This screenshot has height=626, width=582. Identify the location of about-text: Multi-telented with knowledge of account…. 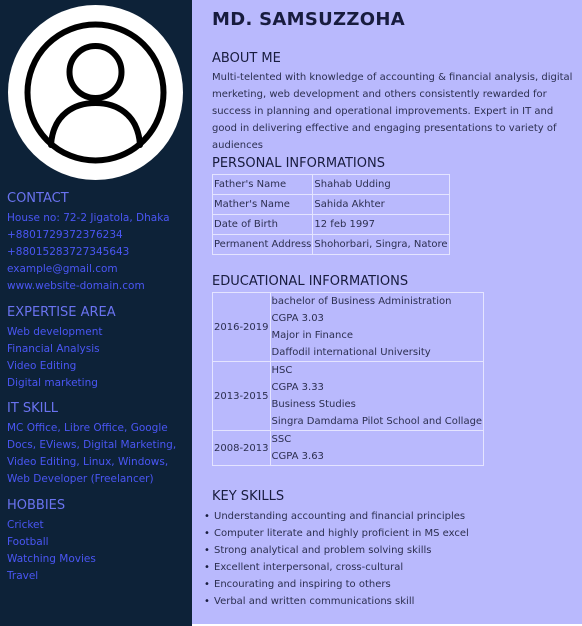
(392, 111).